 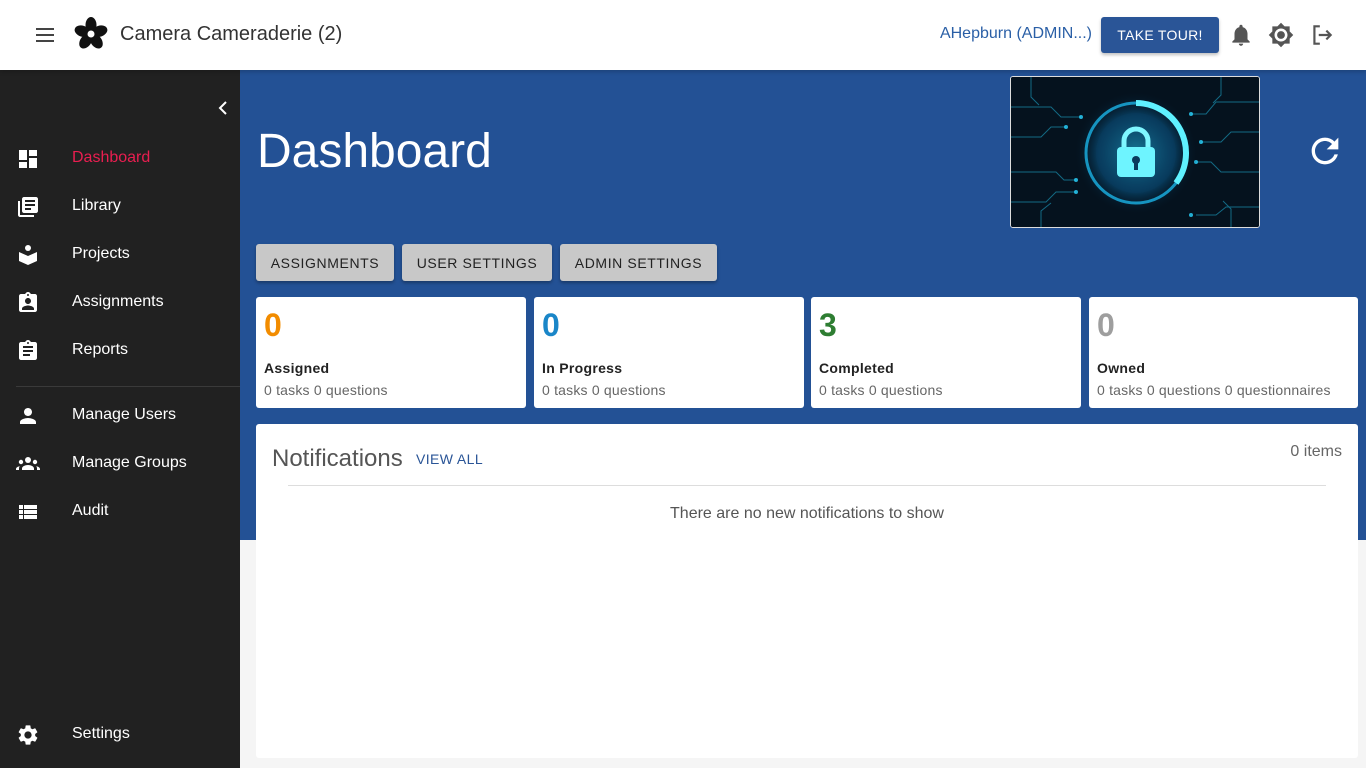 What do you see at coordinates (1160, 35) in the screenshot?
I see `take-tour-button: TAKE TOUR!` at bounding box center [1160, 35].